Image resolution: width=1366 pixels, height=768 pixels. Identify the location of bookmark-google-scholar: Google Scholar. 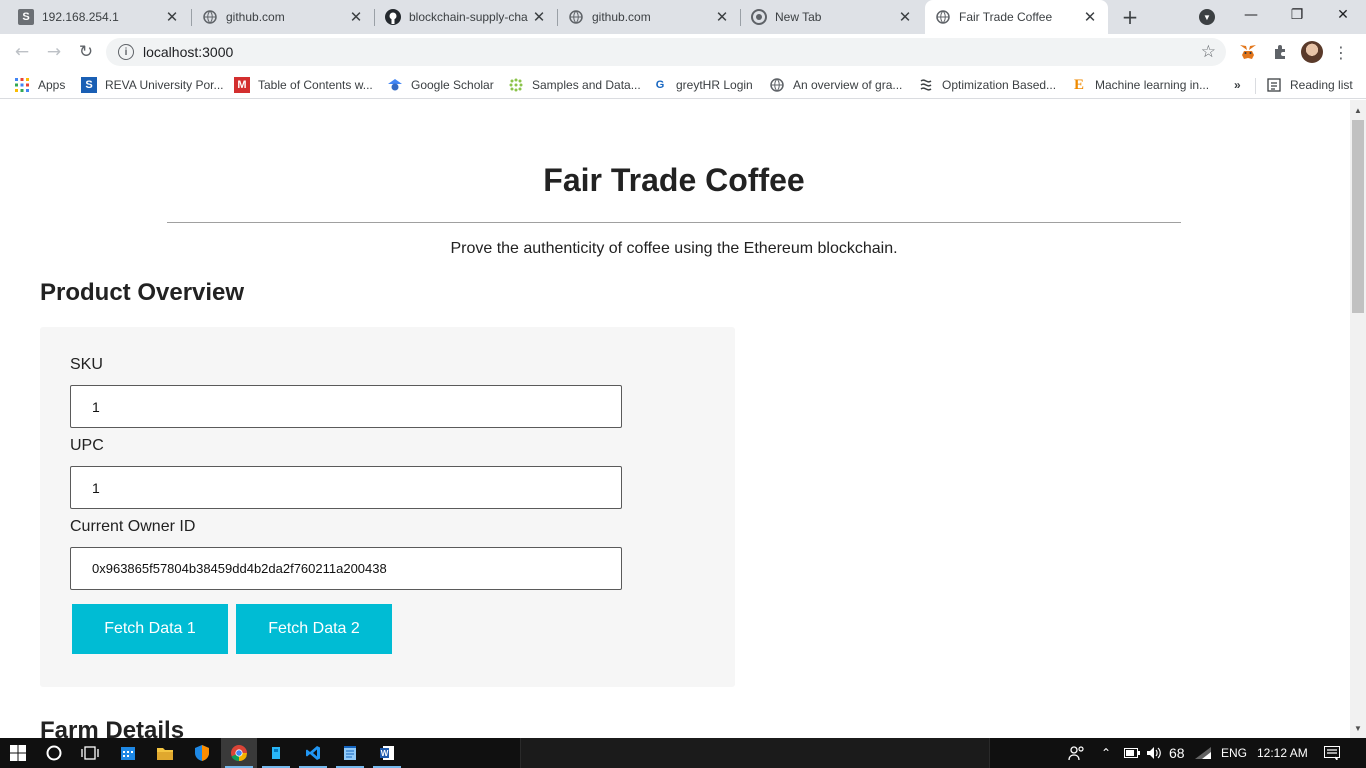
(440, 85).